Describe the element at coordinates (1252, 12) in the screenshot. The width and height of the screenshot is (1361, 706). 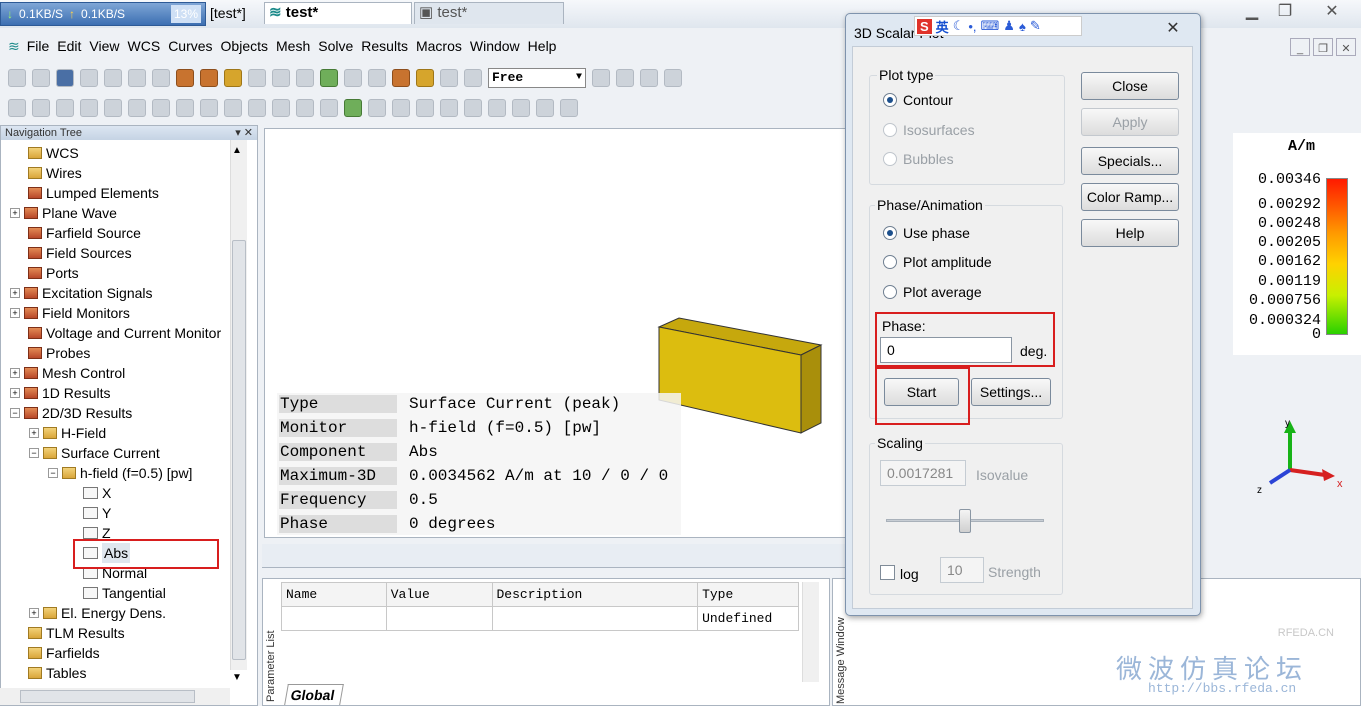
I see `minimize-icon: ▁` at that location.